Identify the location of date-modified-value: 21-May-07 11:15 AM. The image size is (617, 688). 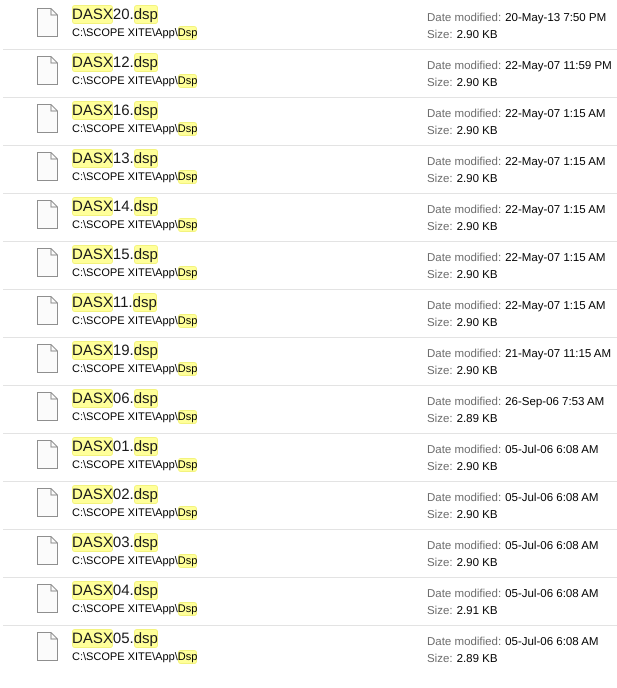
(558, 354).